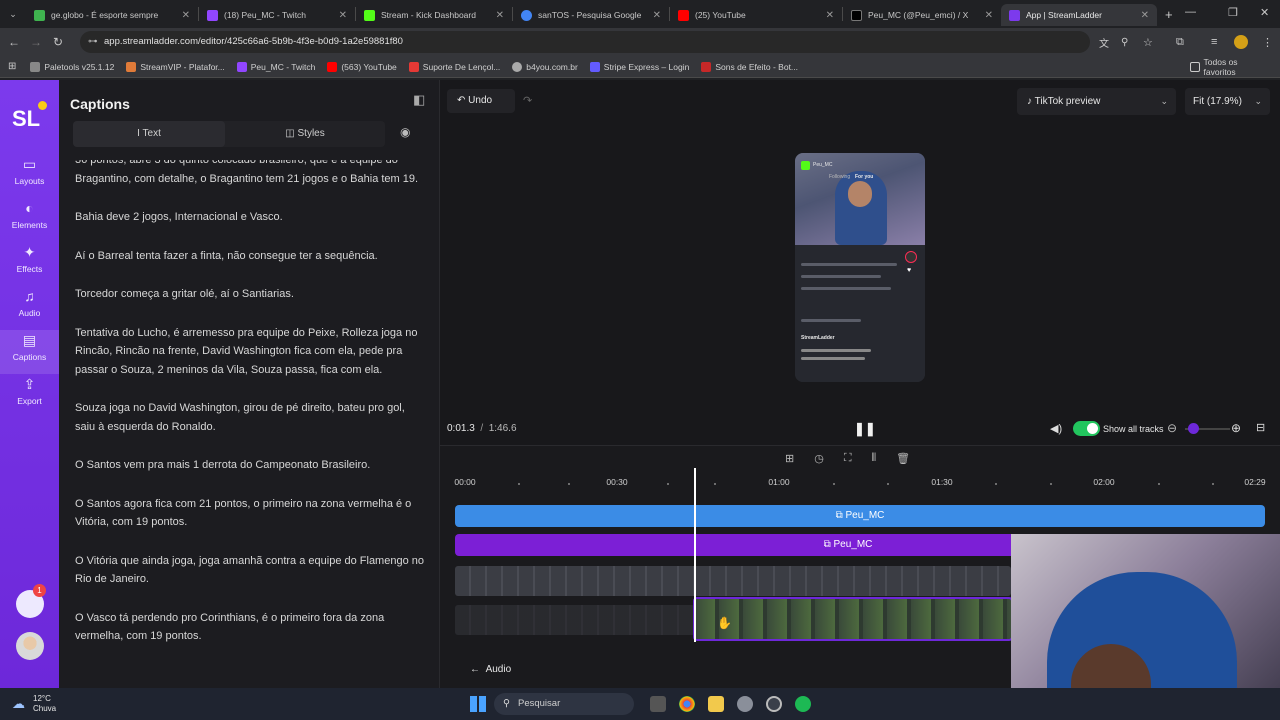 The width and height of the screenshot is (1280, 720). Describe the element at coordinates (575, 620) in the screenshot. I see `audio-thumbnail-track` at that location.